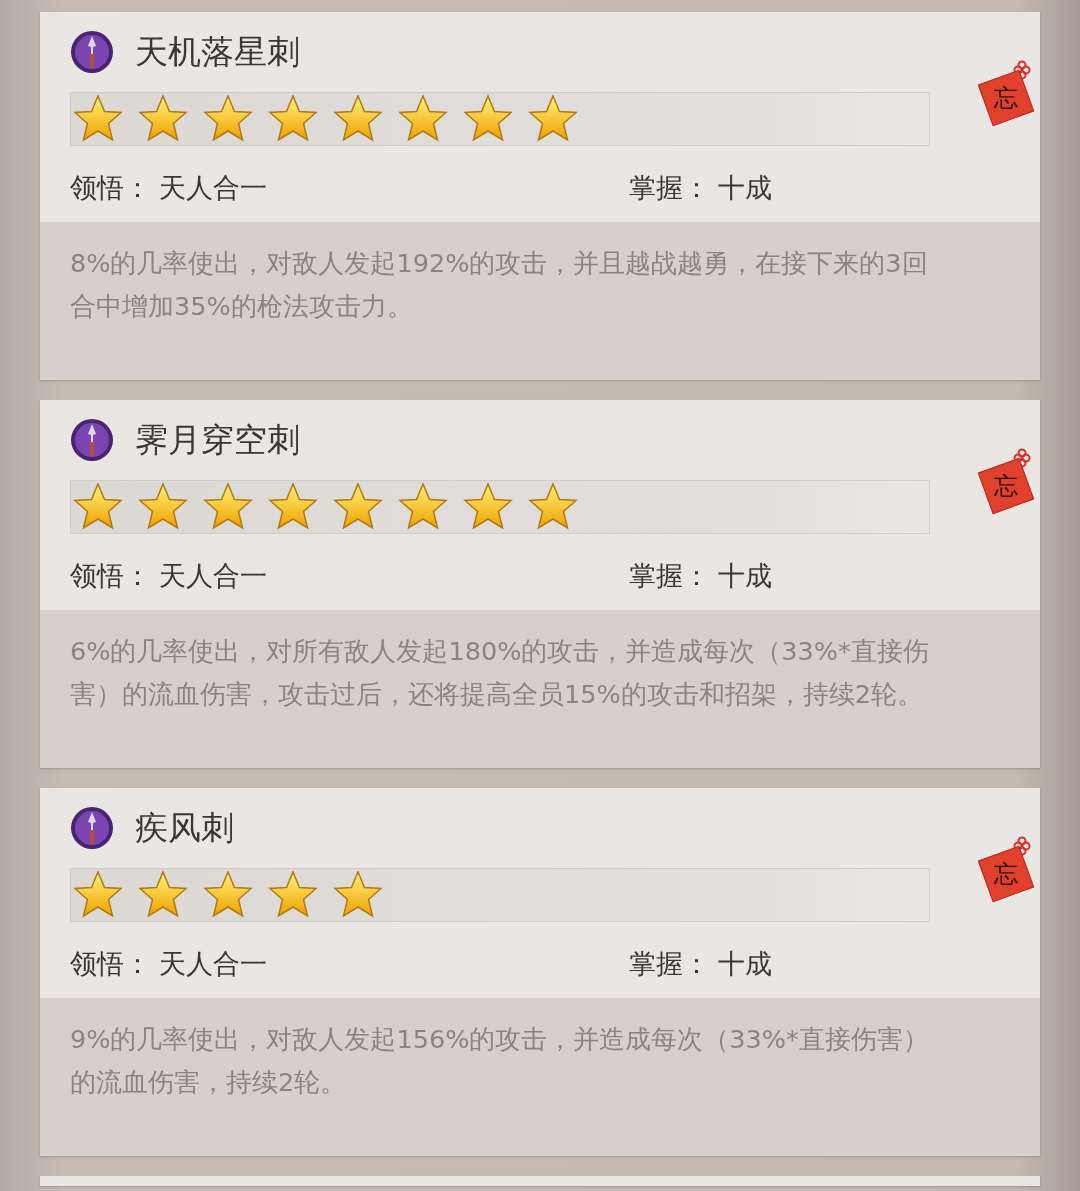 This screenshot has width=1080, height=1191. What do you see at coordinates (540, 301) in the screenshot?
I see `skill-description: 8%的几率使出，对敌人发起192%的攻击，并且越战越勇，在接下来的3回合中增加35%的枪法攻击力。` at bounding box center [540, 301].